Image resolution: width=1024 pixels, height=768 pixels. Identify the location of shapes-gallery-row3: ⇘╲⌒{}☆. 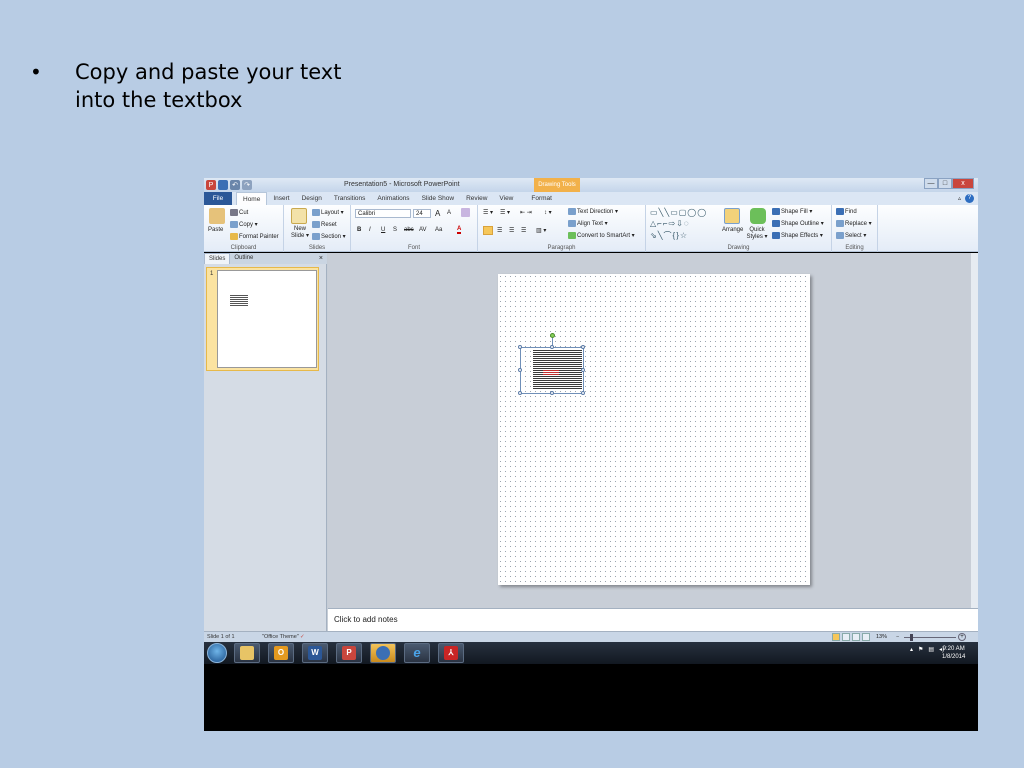
(669, 235).